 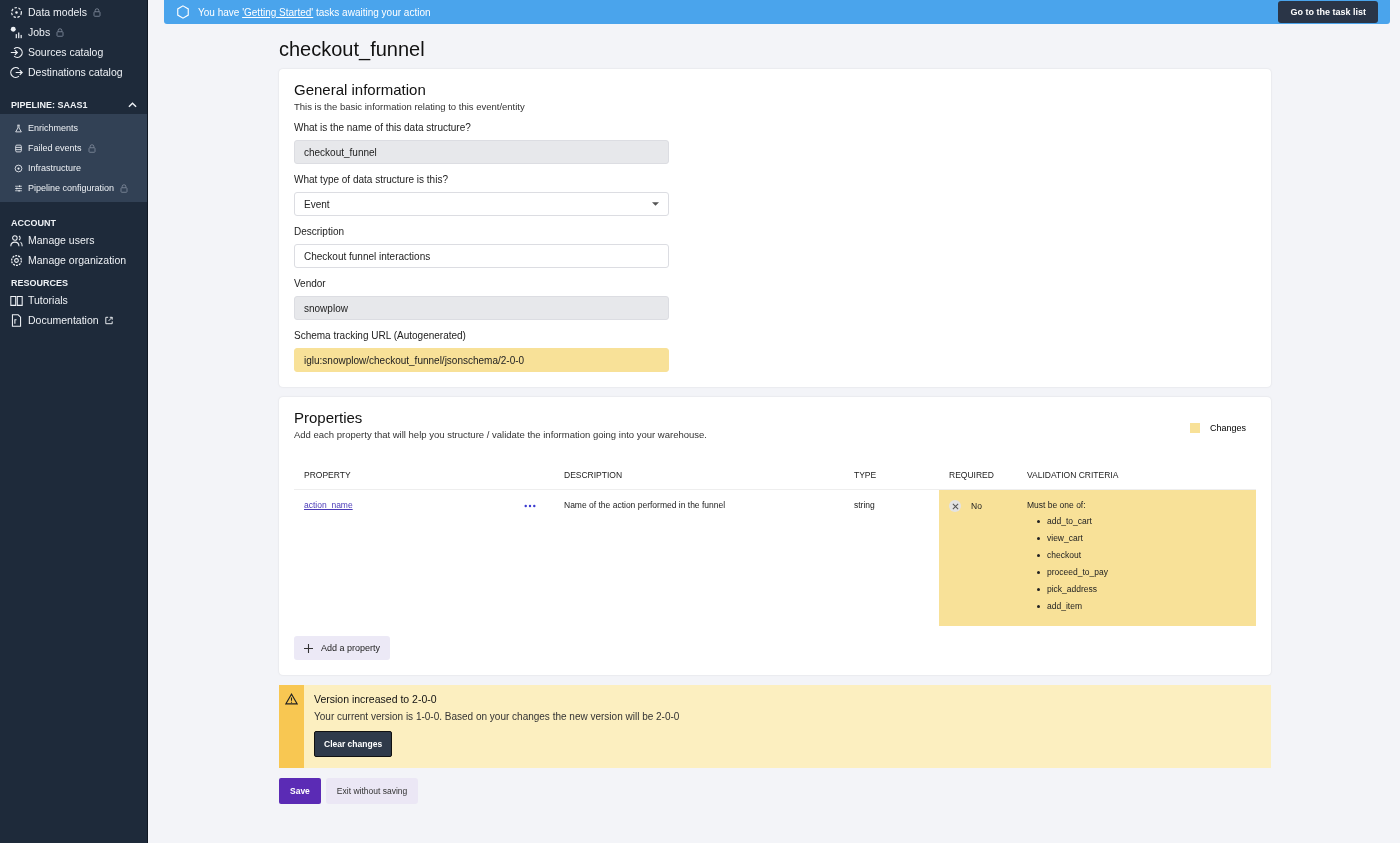 What do you see at coordinates (16, 52) in the screenshot?
I see `enter-icon` at bounding box center [16, 52].